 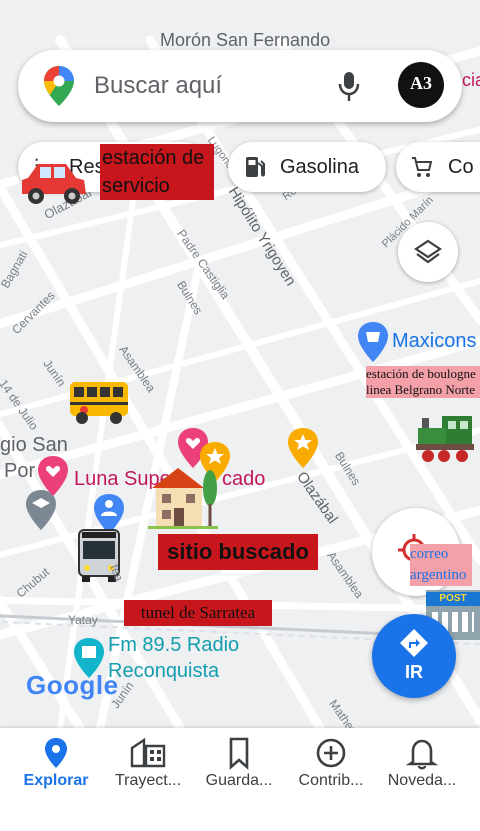 I want to click on place-label-school: gio San, so click(x=34, y=445).